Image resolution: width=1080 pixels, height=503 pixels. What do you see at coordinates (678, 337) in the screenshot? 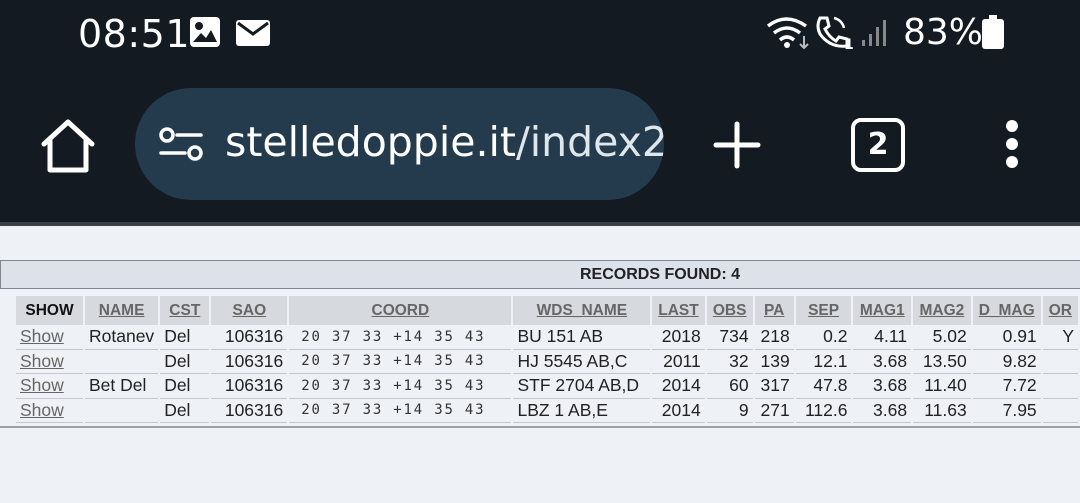
I see `last-cell: 2018` at bounding box center [678, 337].